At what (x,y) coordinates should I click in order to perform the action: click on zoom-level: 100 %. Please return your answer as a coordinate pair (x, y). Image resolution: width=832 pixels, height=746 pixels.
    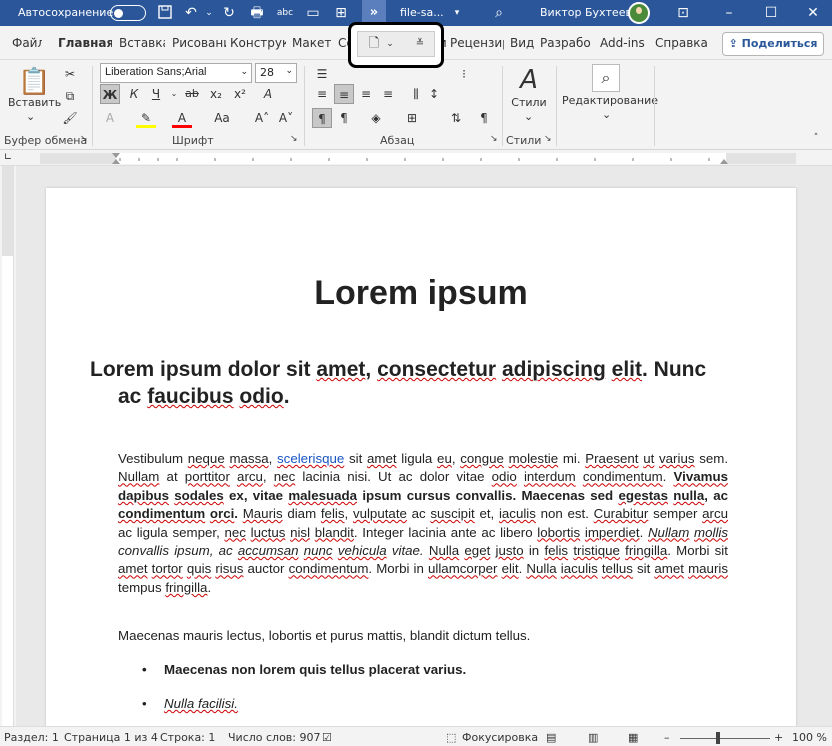
    Looking at the image, I should click on (809, 737).